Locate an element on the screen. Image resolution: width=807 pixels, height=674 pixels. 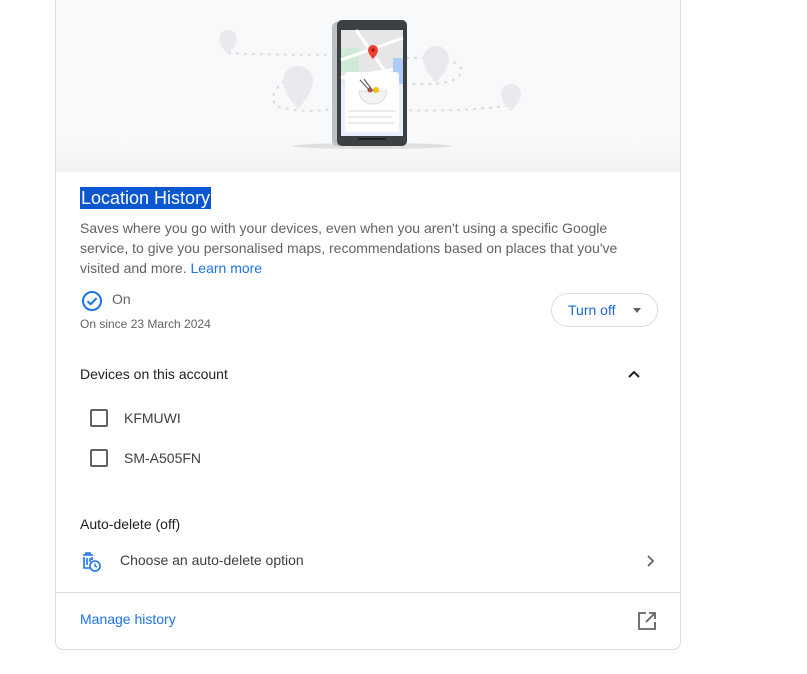
device-label: SM-A505FN is located at coordinates (163, 458).